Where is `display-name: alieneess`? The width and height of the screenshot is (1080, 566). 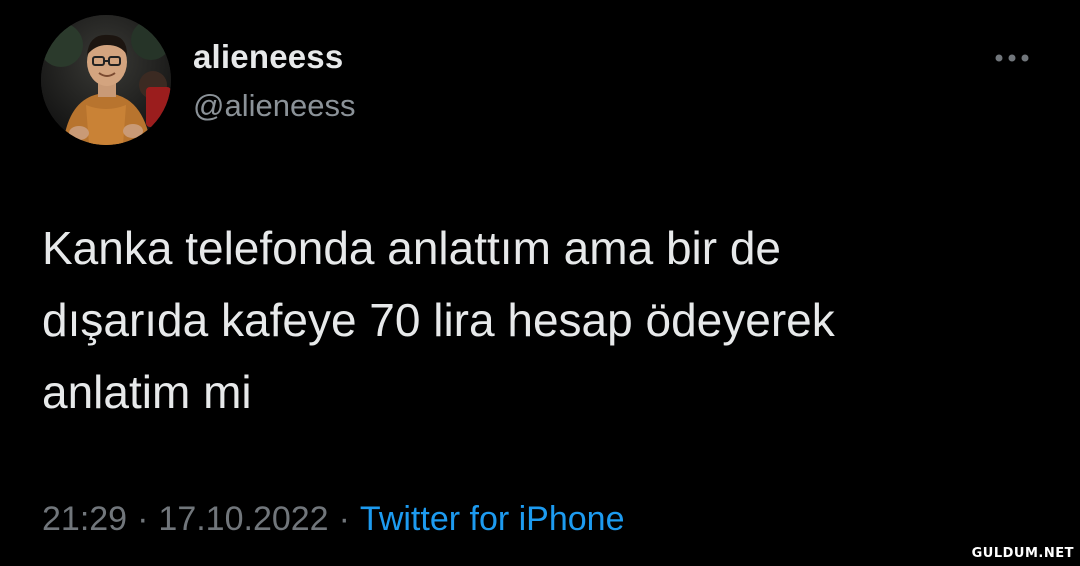 display-name: alieneess is located at coordinates (268, 57).